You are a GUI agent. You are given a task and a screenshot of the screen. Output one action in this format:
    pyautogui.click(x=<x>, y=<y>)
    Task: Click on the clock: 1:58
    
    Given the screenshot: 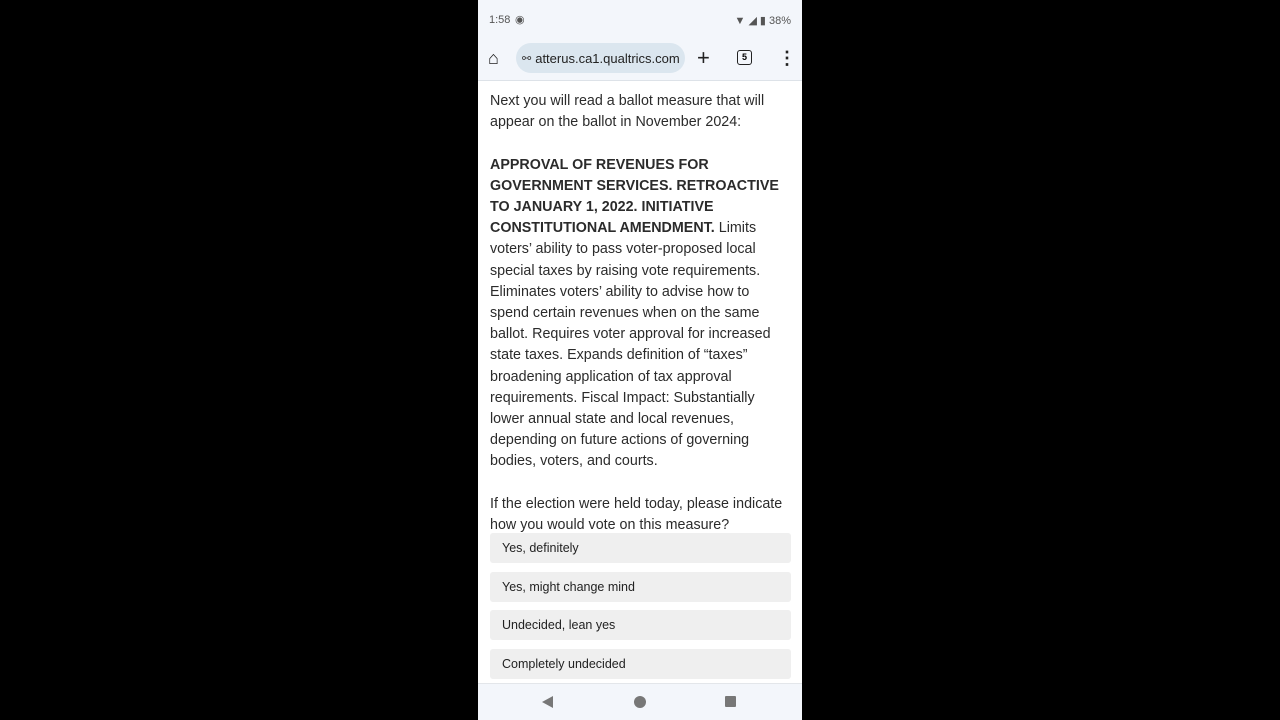 What is the action you would take?
    pyautogui.click(x=500, y=20)
    